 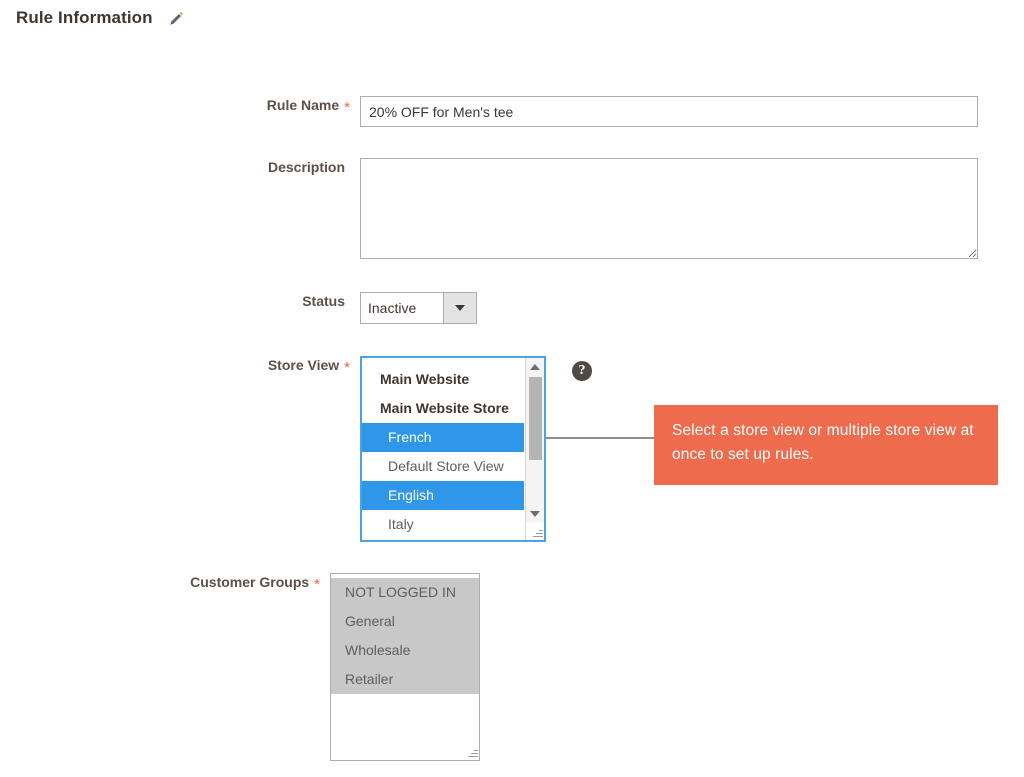 I want to click on status-select-value: Inactive, so click(x=392, y=308).